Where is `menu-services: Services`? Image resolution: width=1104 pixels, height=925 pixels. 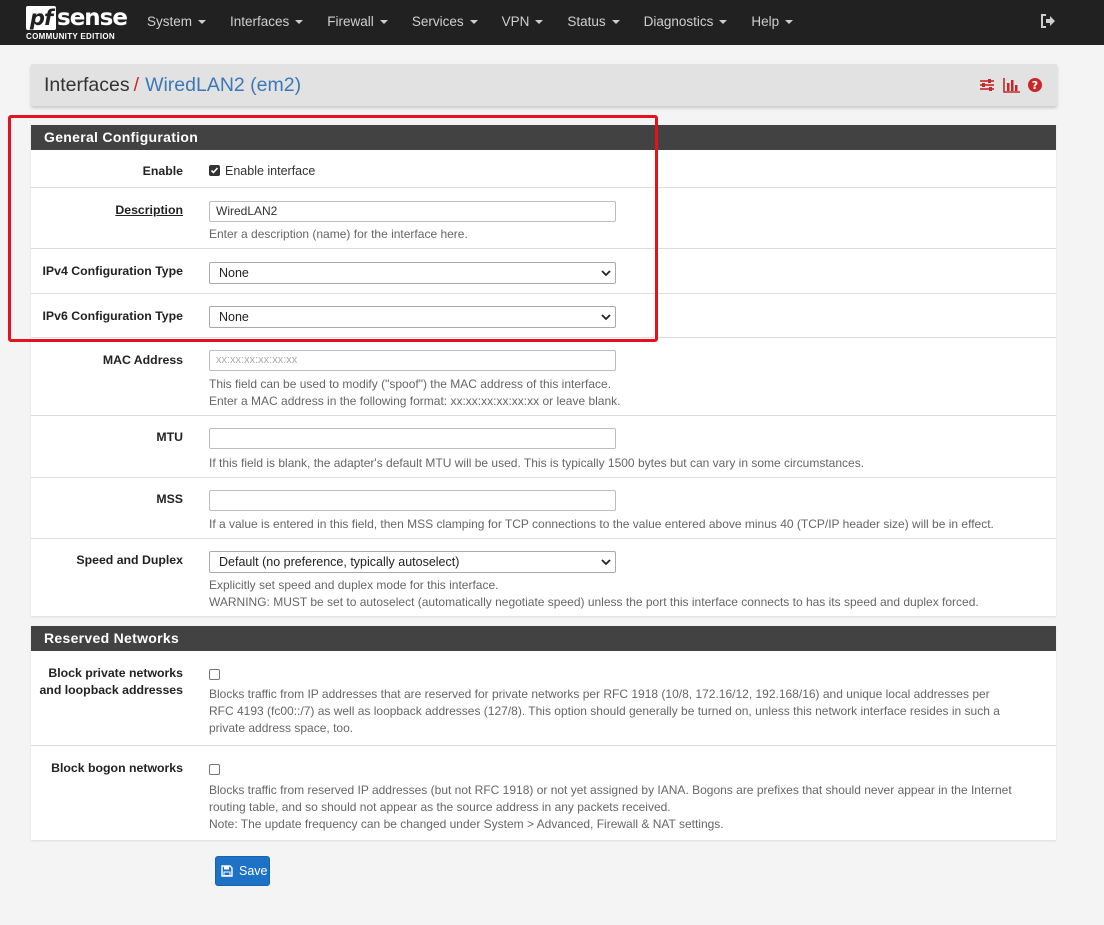 menu-services: Services is located at coordinates (445, 22).